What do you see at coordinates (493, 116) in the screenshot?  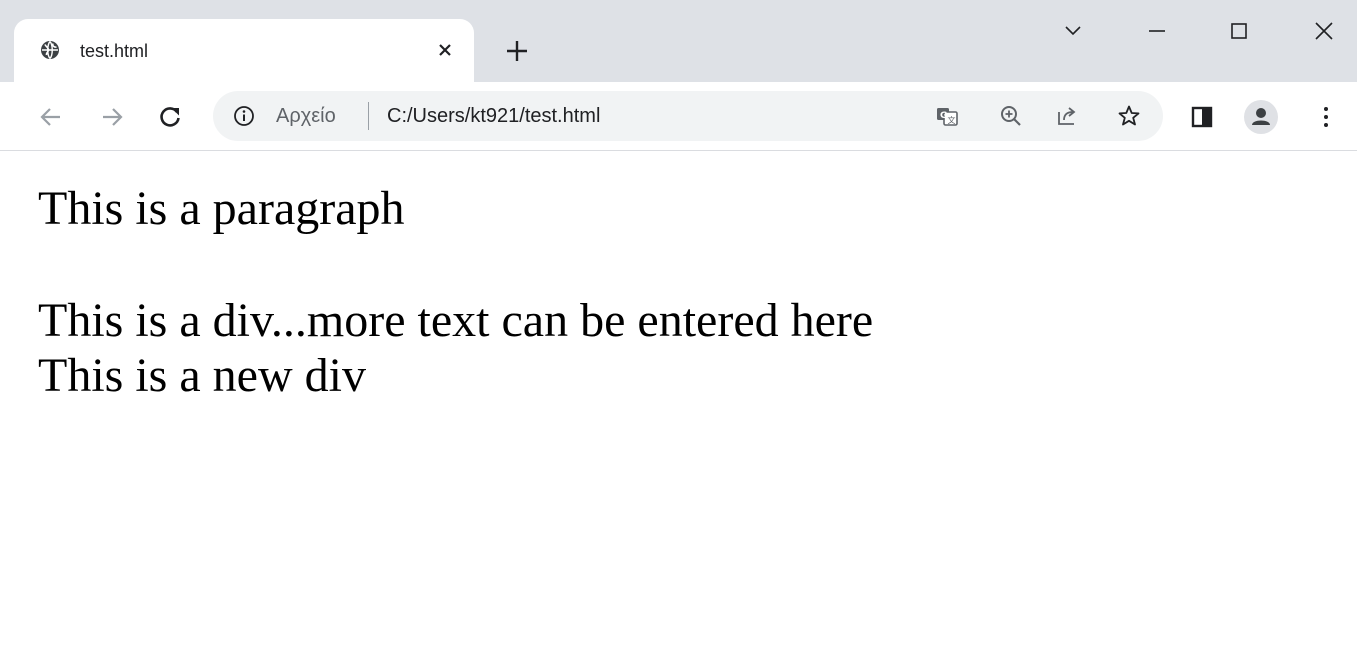 I see `url-field: C:/Users/kt921/test.html` at bounding box center [493, 116].